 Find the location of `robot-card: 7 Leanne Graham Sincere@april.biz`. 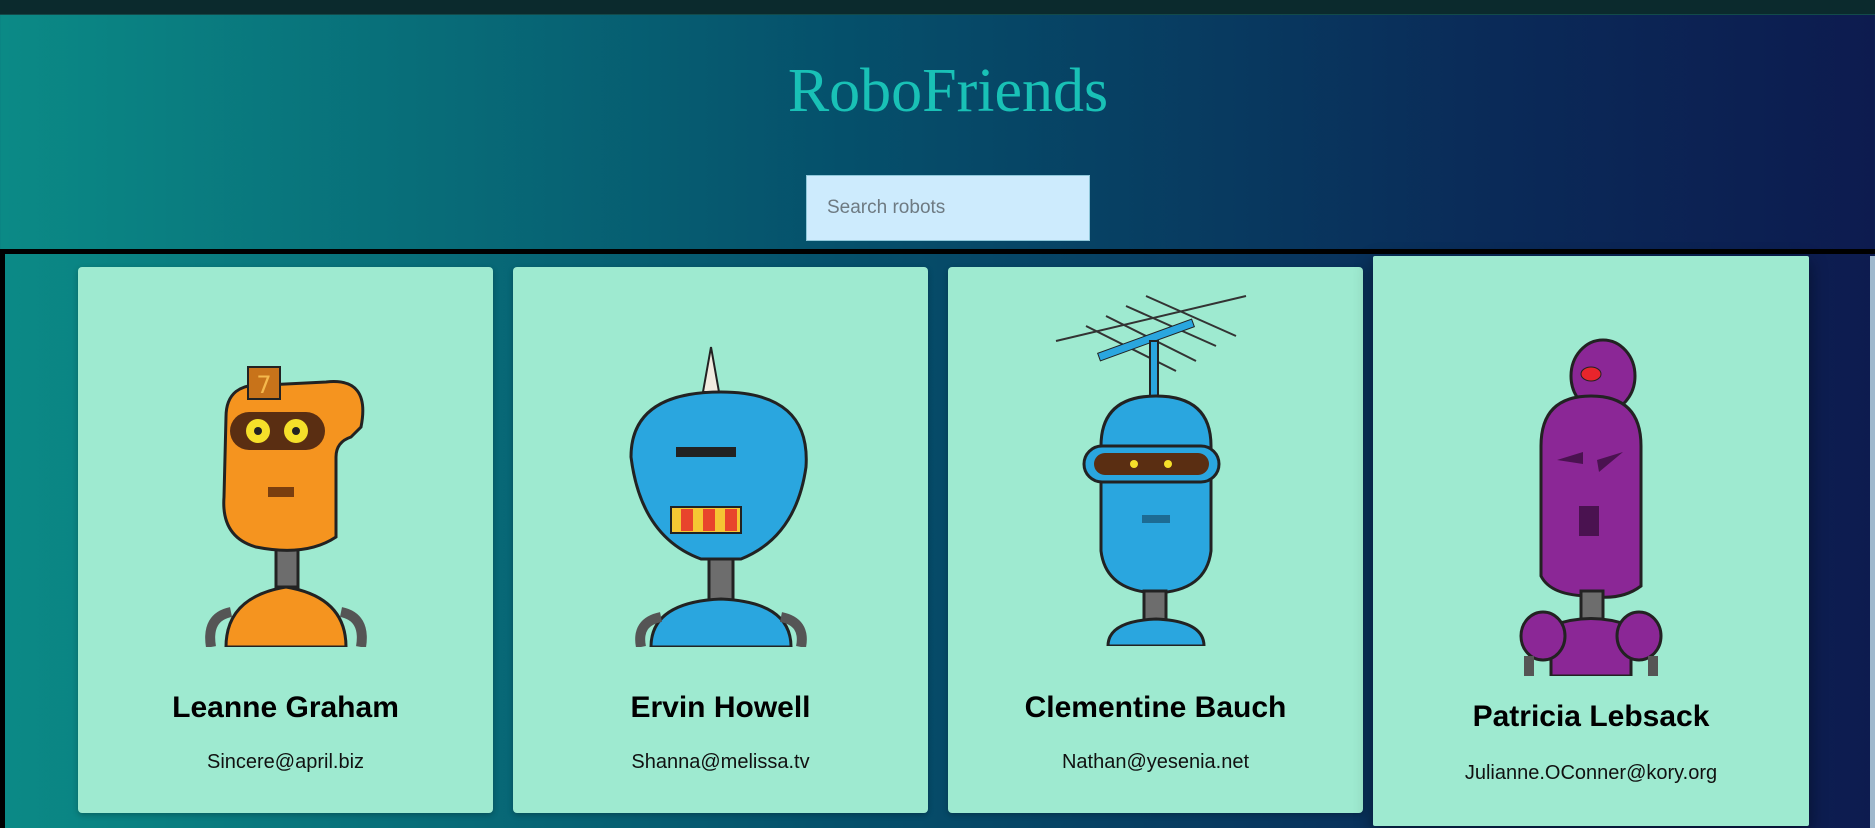

robot-card: 7 Leanne Graham Sincere@april.biz is located at coordinates (285, 540).